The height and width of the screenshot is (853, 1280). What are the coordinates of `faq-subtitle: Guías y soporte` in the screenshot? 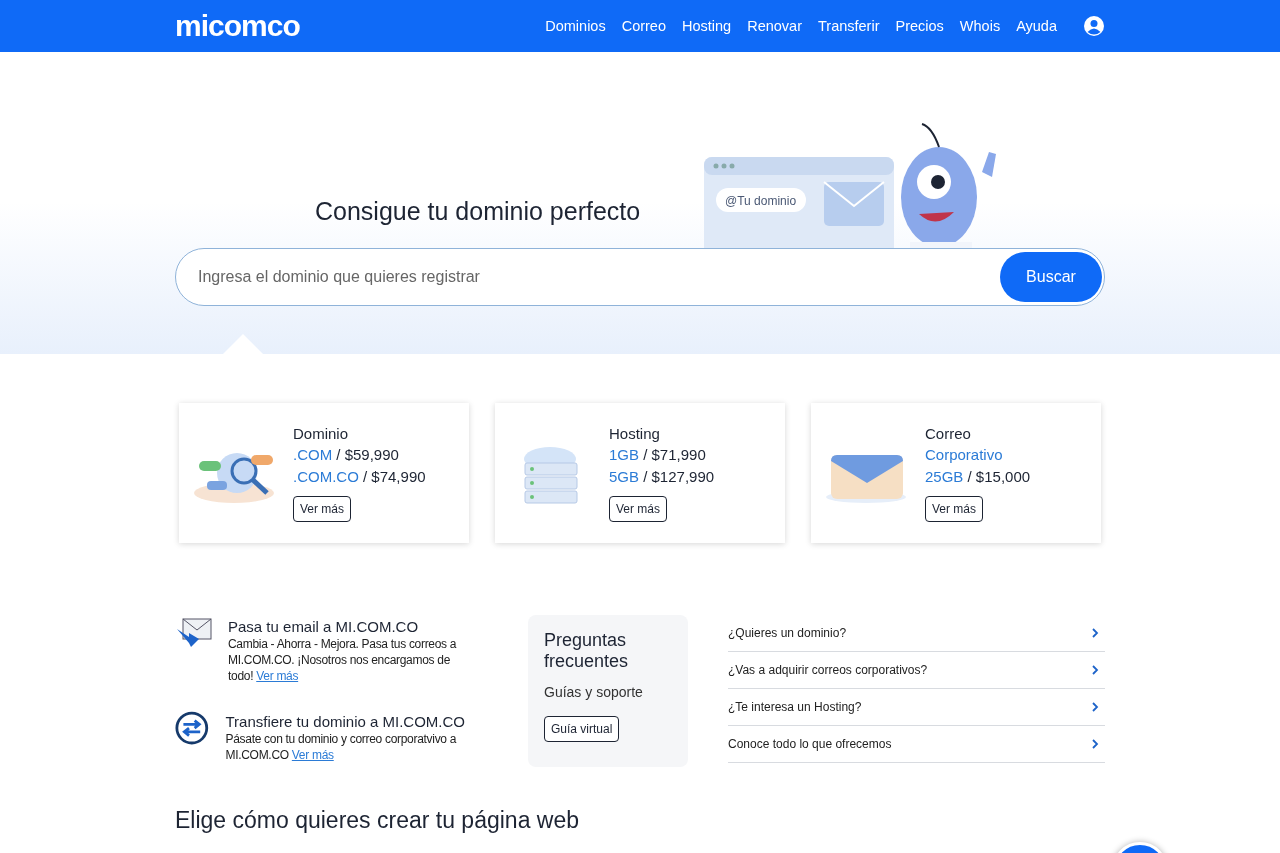 It's located at (594, 692).